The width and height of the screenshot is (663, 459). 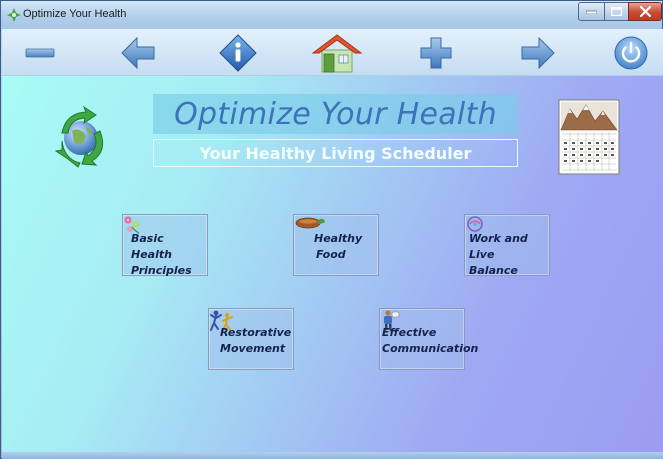 I want to click on calendar-icon, so click(x=589, y=137).